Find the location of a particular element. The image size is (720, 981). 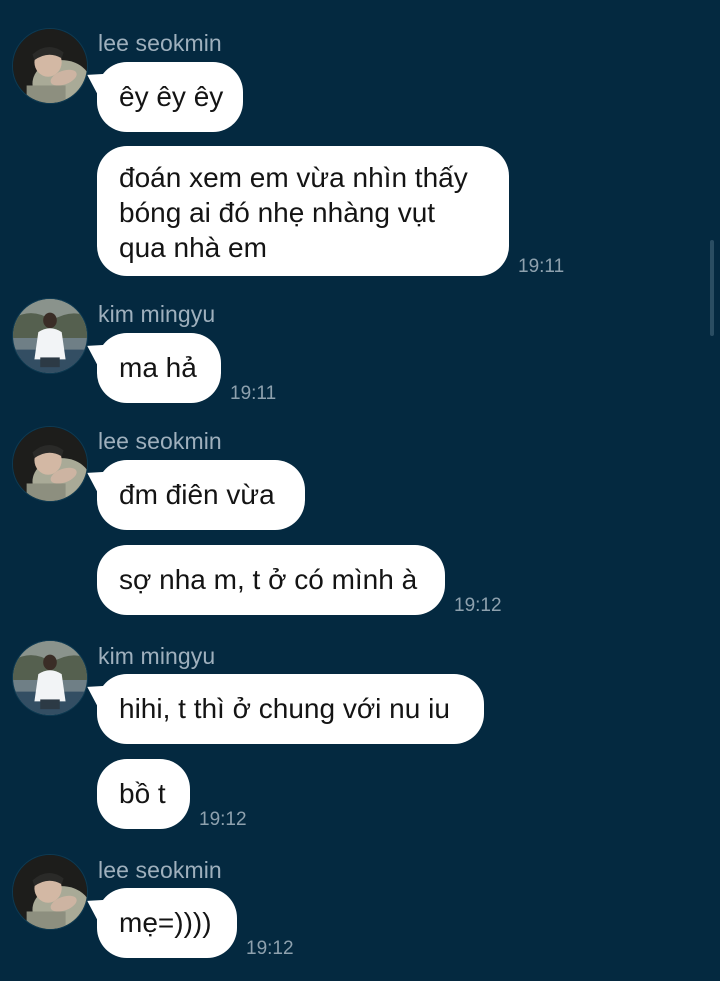

message-bubble: êy êy êy is located at coordinates (170, 97).